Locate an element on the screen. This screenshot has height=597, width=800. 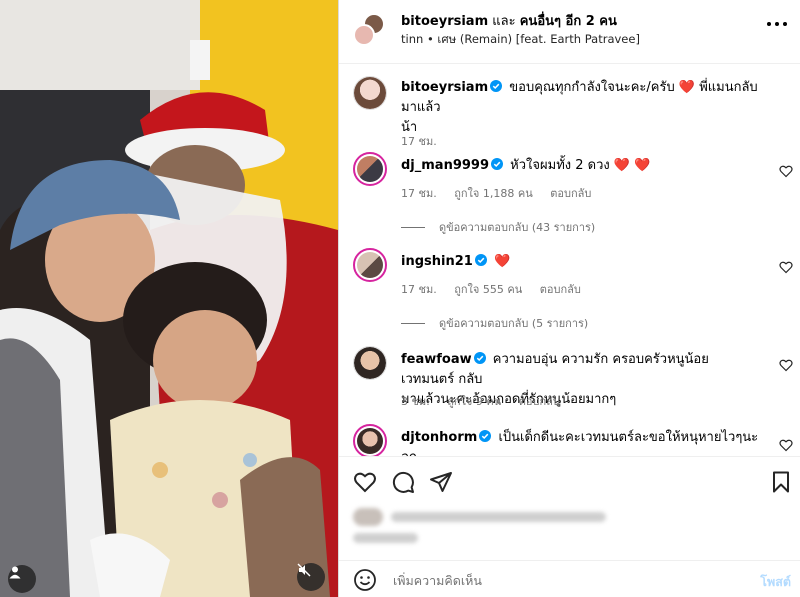
comment-icon is located at coordinates (403, 482).